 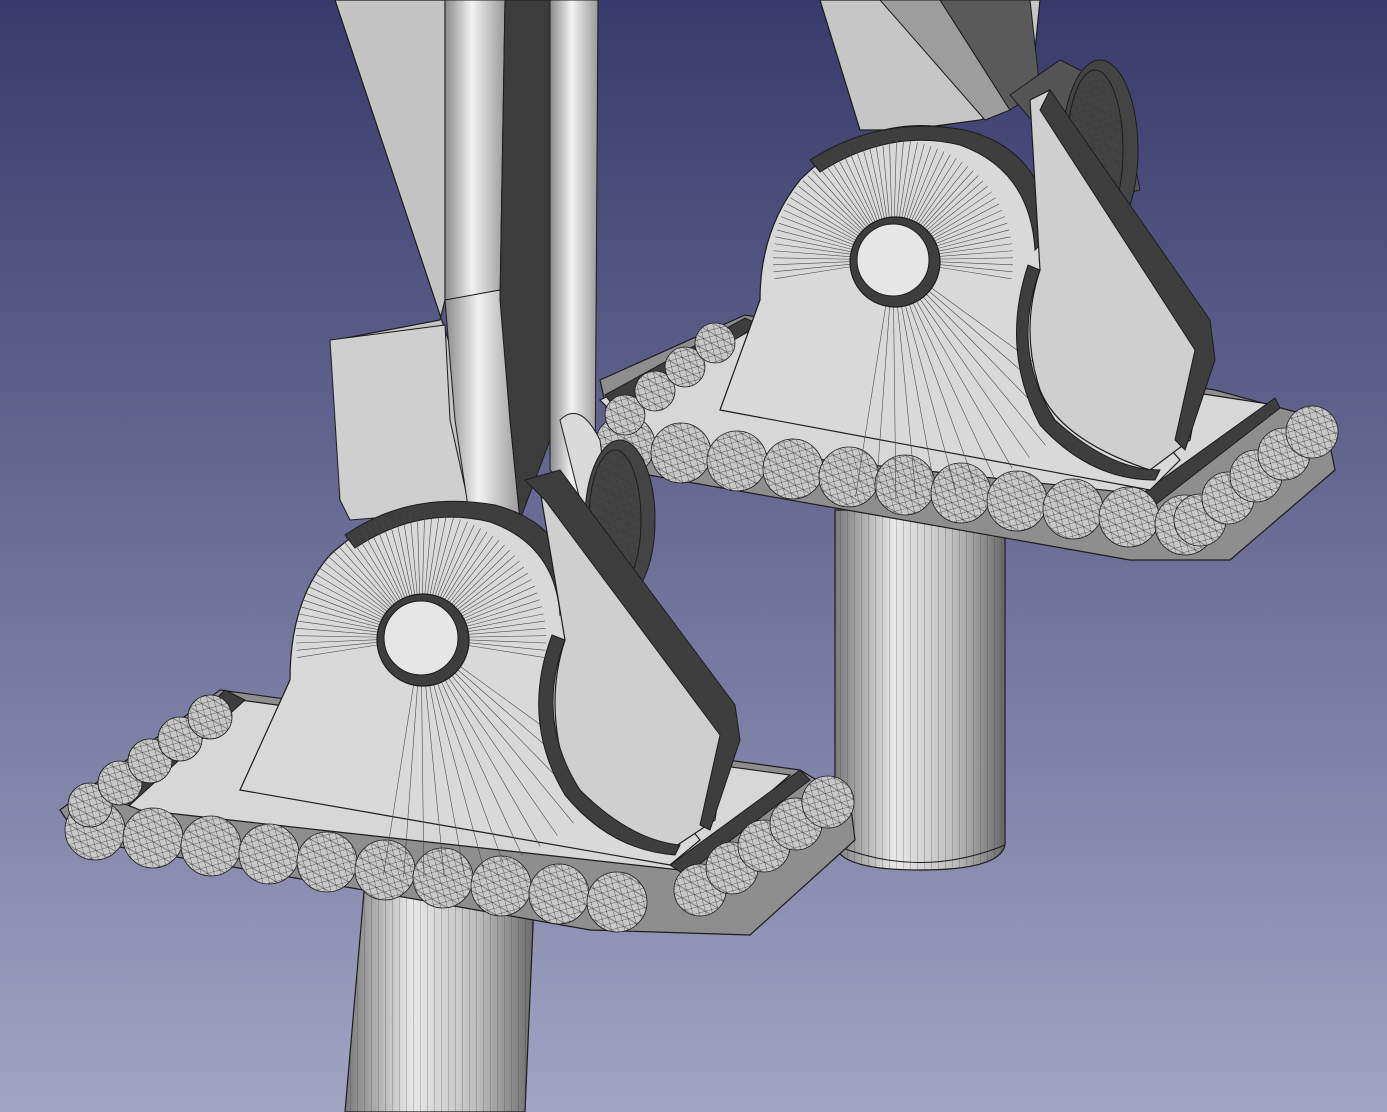 What do you see at coordinates (895, 262) in the screenshot?
I see `far-pivot-hole` at bounding box center [895, 262].